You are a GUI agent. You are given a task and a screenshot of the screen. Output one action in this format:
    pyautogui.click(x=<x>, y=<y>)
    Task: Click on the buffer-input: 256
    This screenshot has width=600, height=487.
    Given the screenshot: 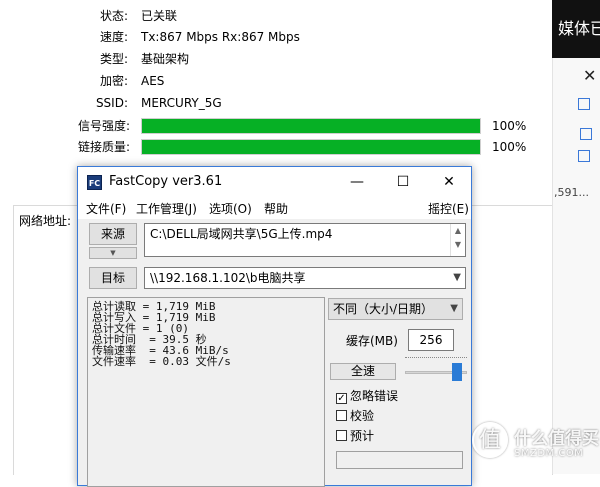 What is the action you would take?
    pyautogui.click(x=431, y=340)
    